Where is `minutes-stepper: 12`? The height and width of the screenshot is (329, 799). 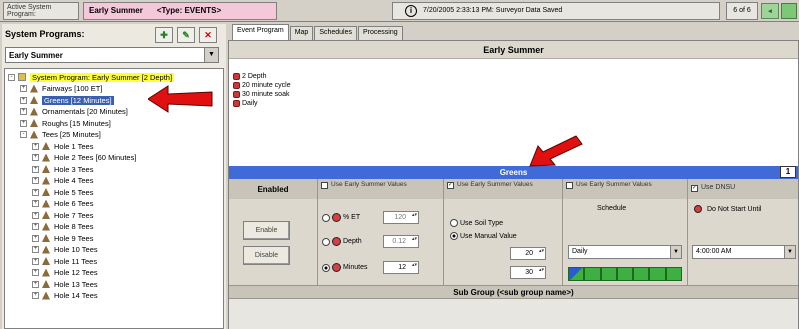 minutes-stepper: 12 is located at coordinates (401, 267).